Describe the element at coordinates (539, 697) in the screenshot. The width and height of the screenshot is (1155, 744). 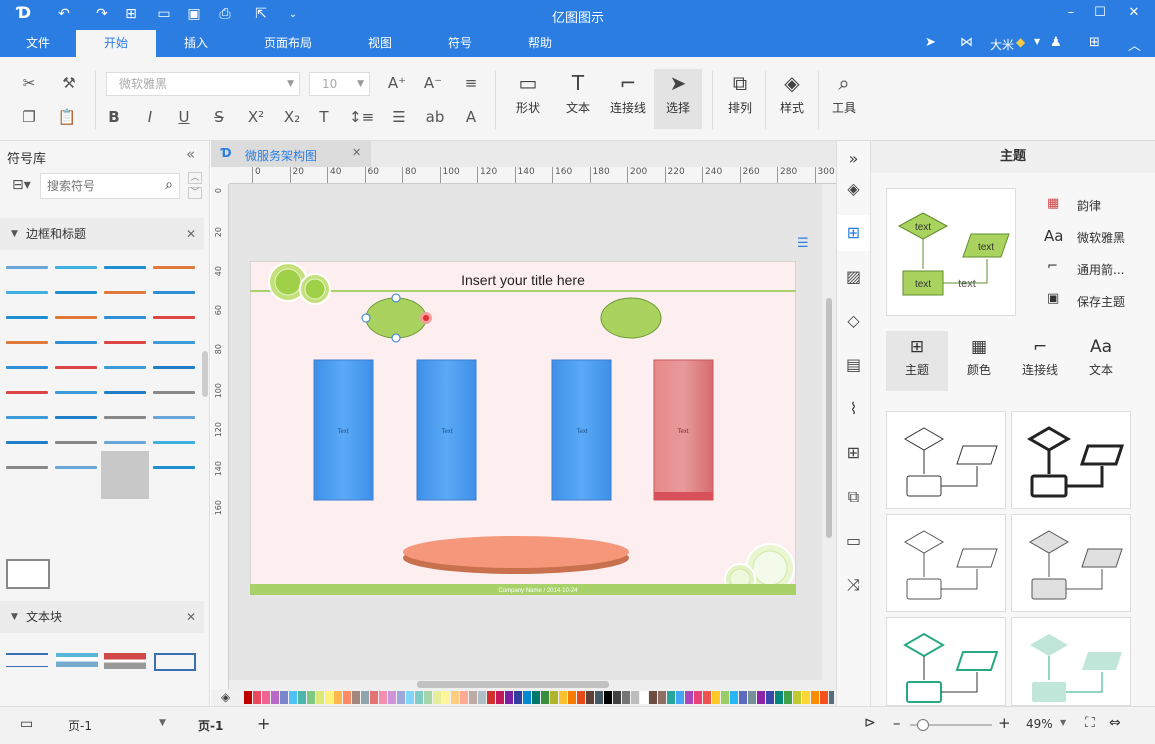
I see `color-swatches` at that location.